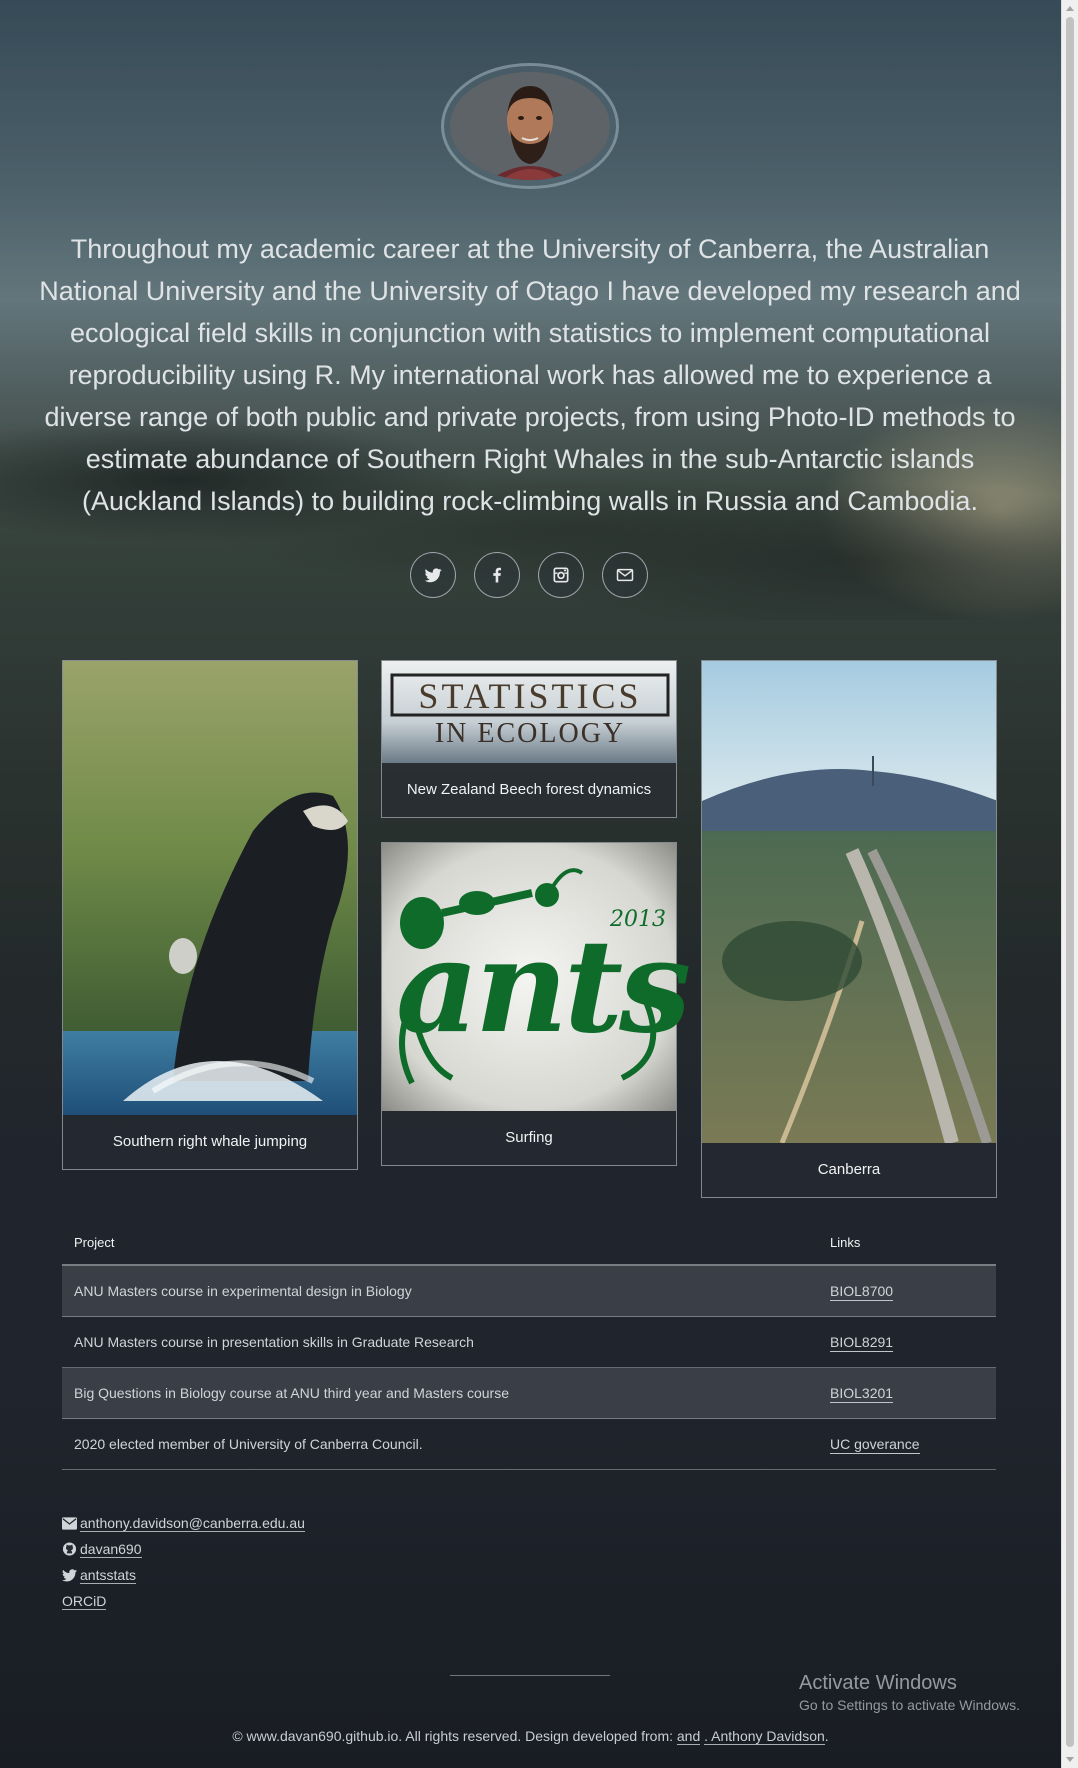 This screenshot has height=1768, width=1078. I want to click on footer-suffix: ., so click(826, 1736).